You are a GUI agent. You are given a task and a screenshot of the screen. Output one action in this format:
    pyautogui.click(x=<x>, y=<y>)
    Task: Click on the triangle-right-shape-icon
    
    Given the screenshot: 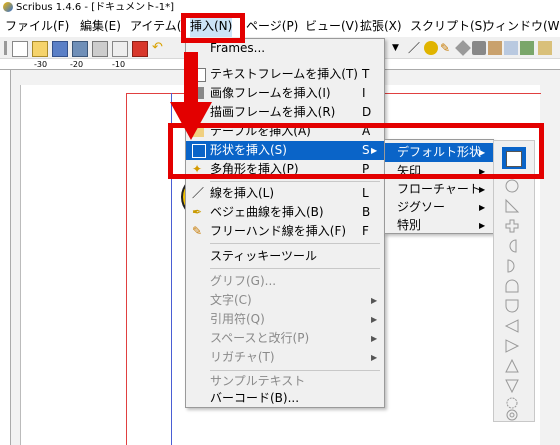 What is the action you would take?
    pyautogui.click(x=512, y=346)
    